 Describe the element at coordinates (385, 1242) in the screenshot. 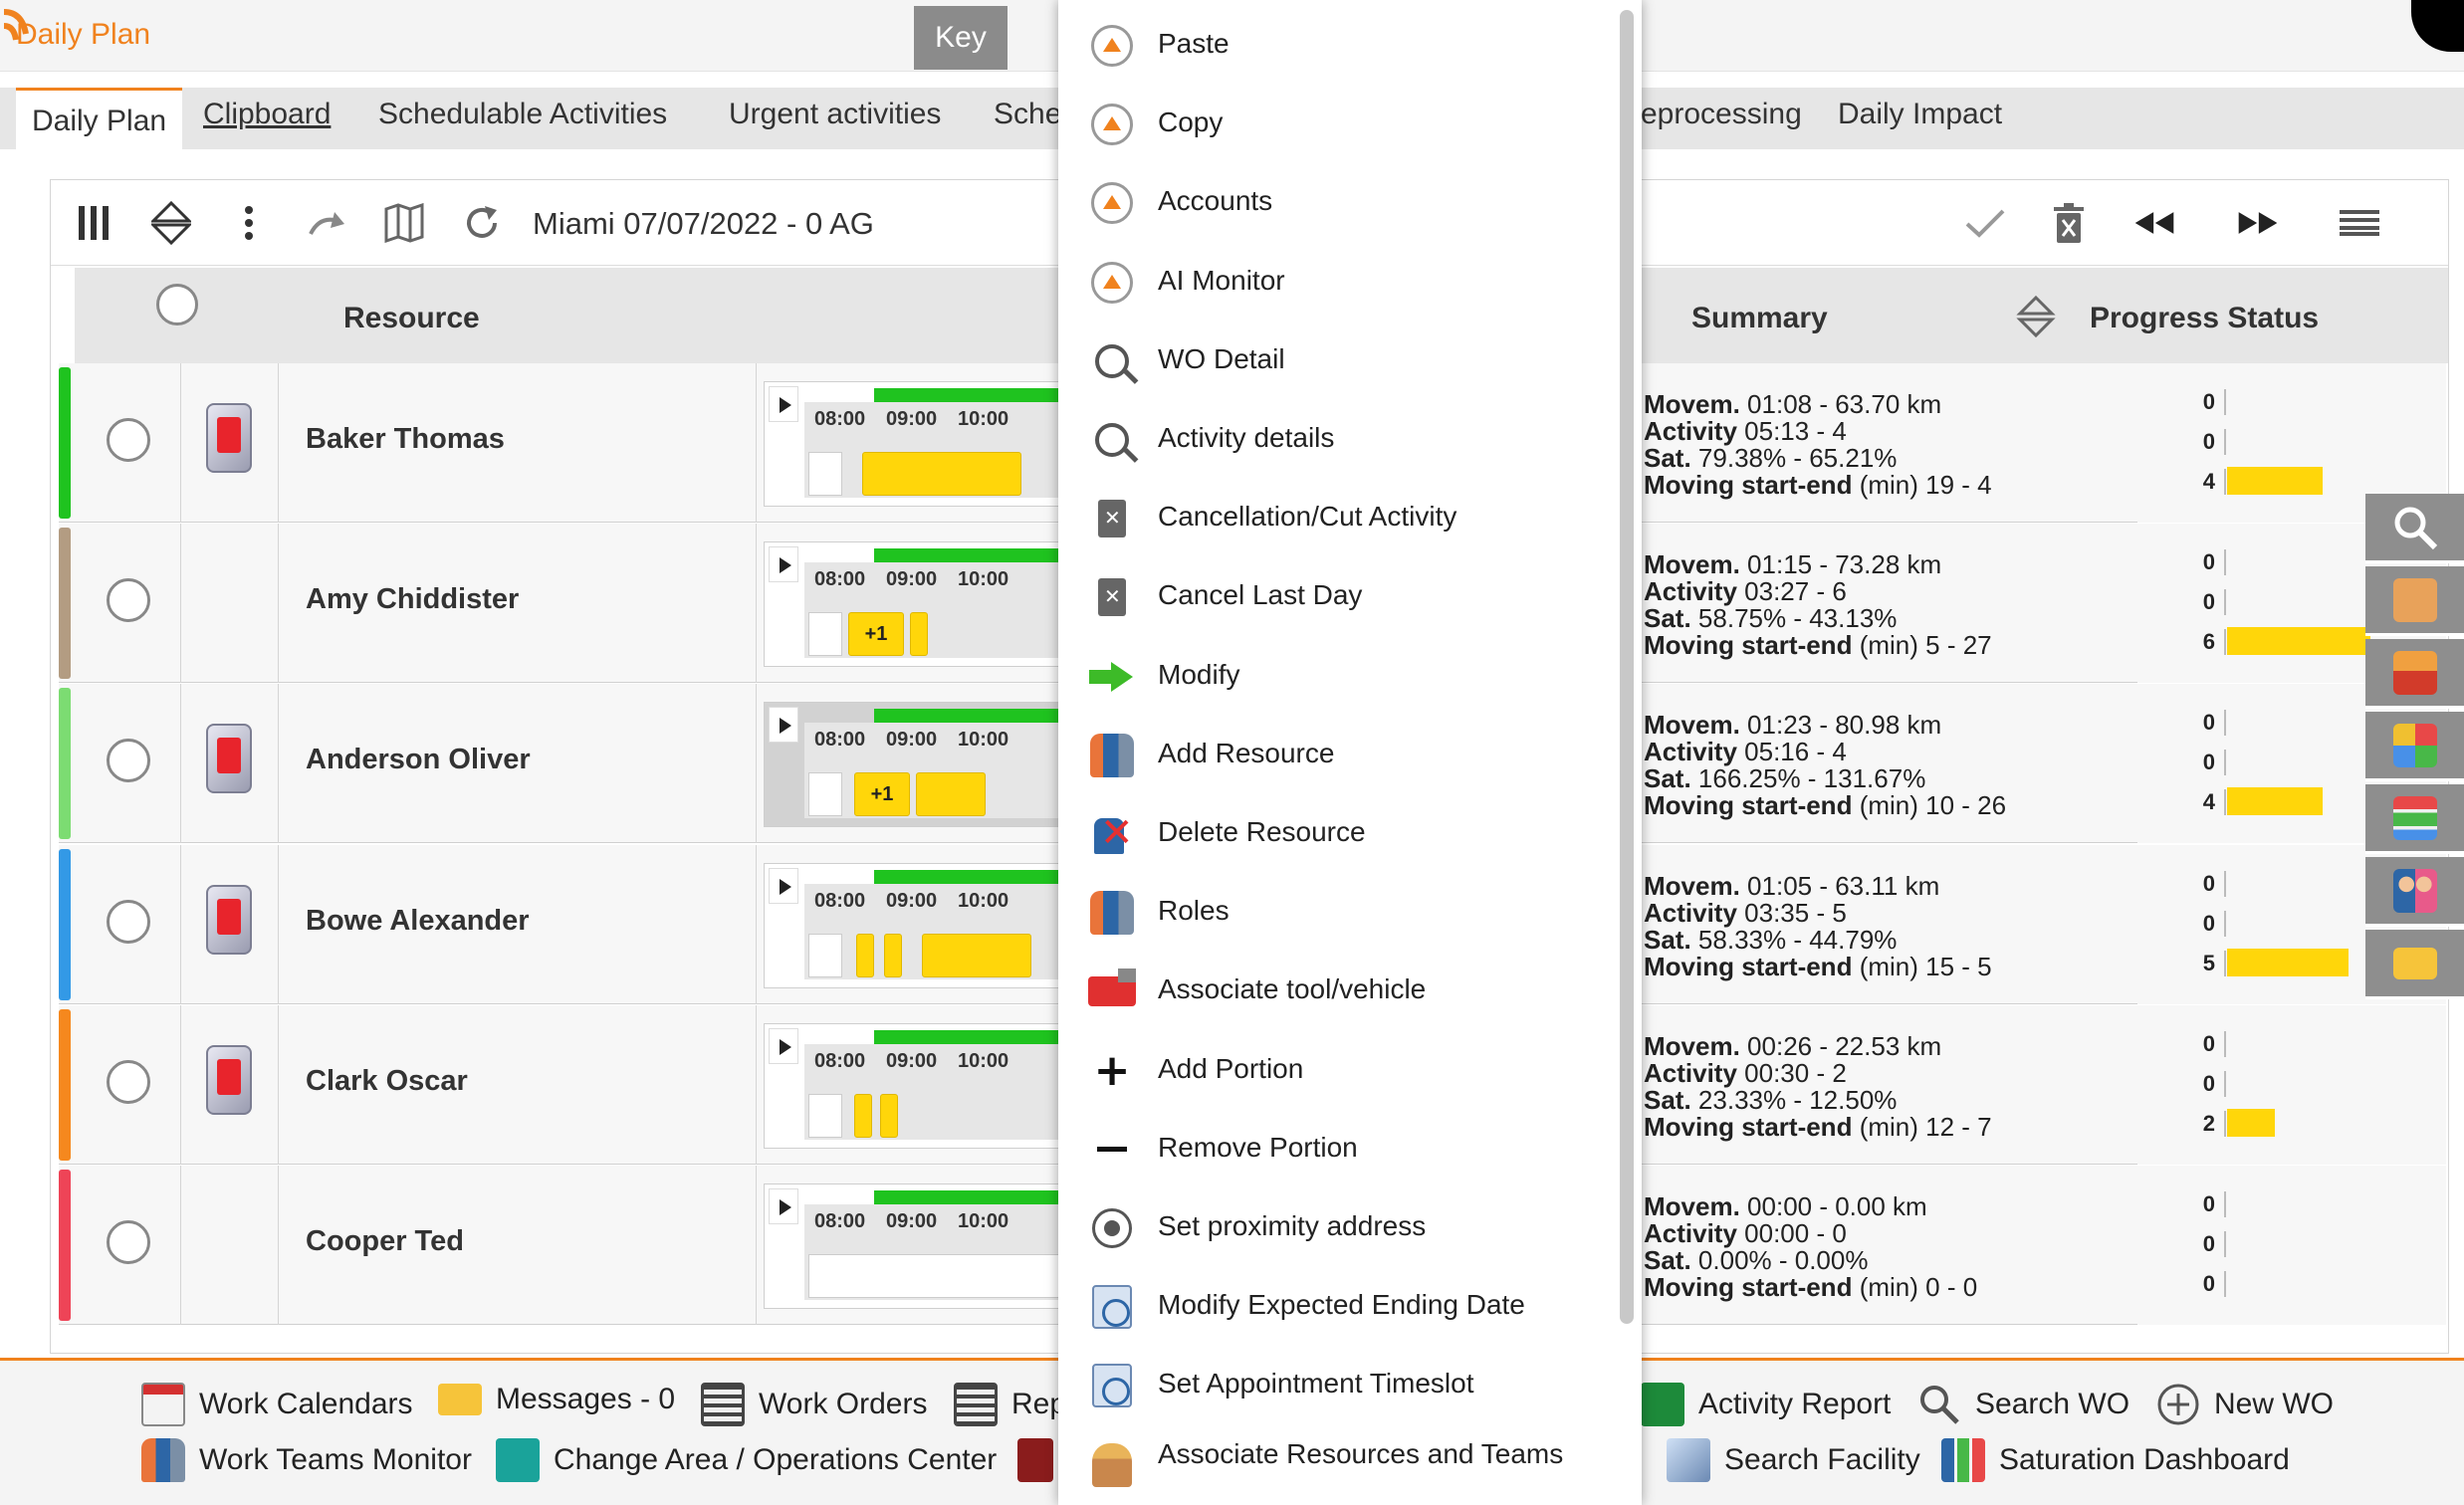

I see `resource-name: Cooper Ted` at that location.